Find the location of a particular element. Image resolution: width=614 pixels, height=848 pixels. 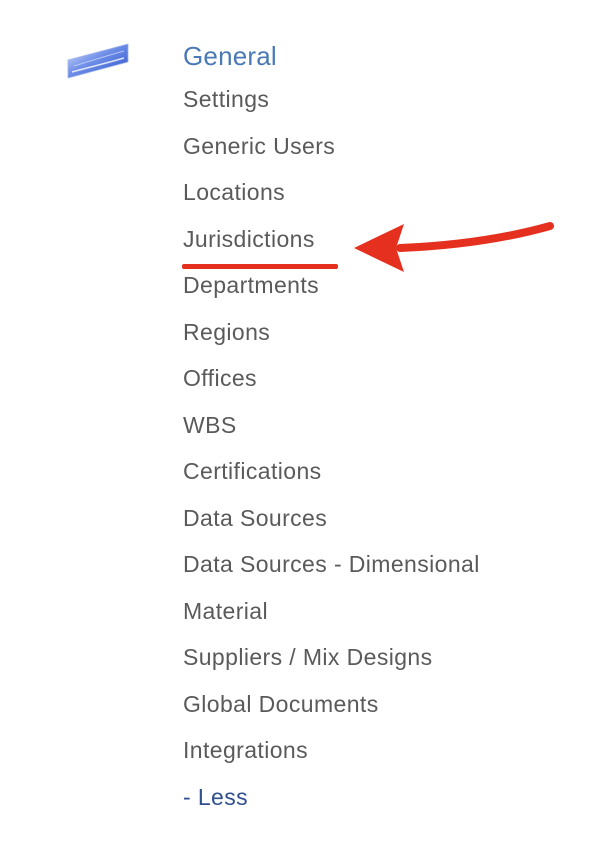

menu-link-wbs: WBS is located at coordinates (331, 425).